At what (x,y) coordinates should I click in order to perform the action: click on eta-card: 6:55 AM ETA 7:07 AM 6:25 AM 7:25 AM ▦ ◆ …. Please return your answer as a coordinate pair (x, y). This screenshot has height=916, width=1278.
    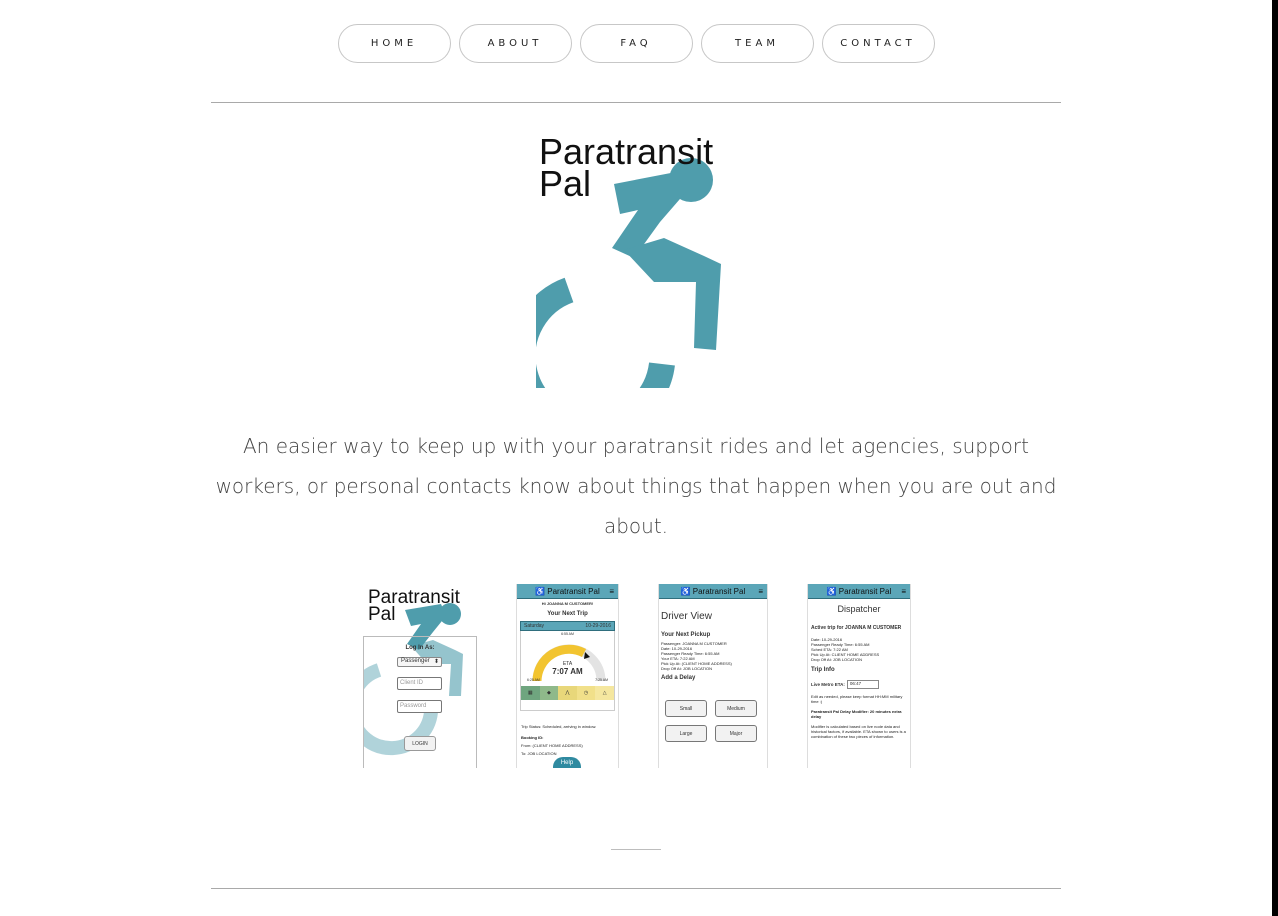
    Looking at the image, I should click on (567, 671).